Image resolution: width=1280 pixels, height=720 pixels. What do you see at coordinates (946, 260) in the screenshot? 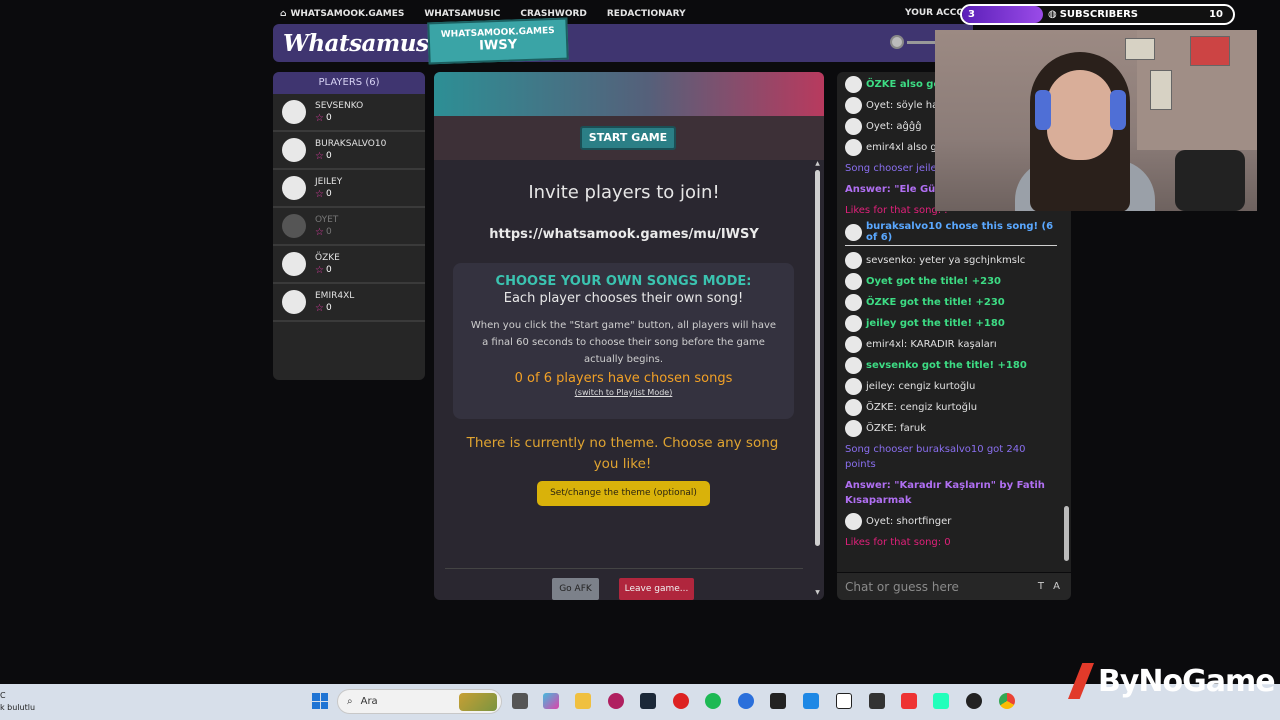
I see `chat-message-text: sevsenko: yeter ya sgchjnkmslc` at bounding box center [946, 260].